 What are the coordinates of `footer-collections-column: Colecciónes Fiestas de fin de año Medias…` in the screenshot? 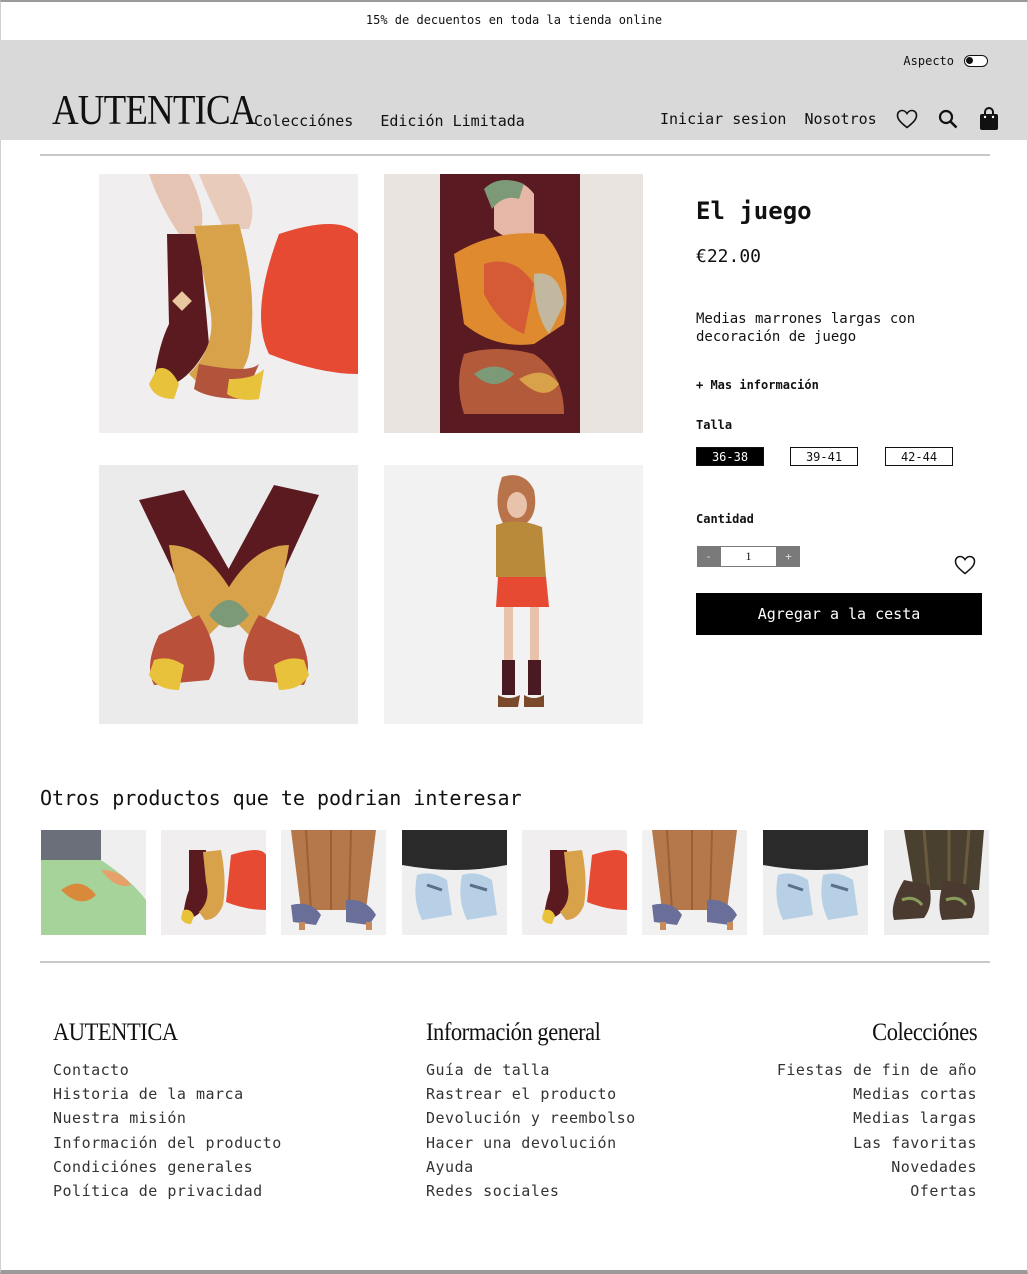 It's located at (877, 1110).